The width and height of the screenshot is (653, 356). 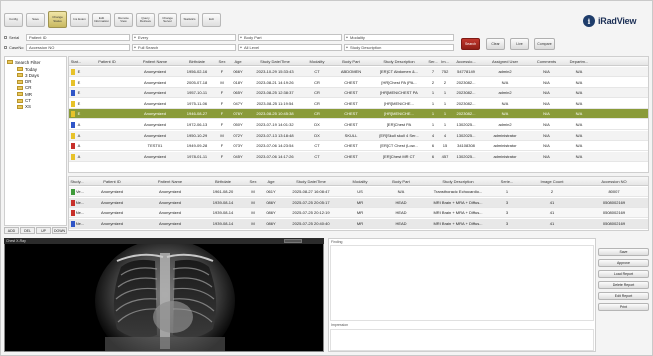 What do you see at coordinates (623, 307) in the screenshot?
I see `print-button: Print` at bounding box center [623, 307].